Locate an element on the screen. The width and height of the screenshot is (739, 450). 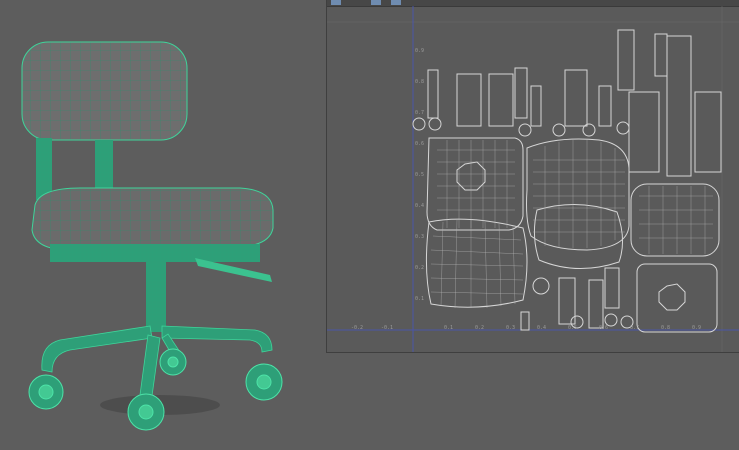
u-tick-label: 0.2 is located at coordinates (480, 328).